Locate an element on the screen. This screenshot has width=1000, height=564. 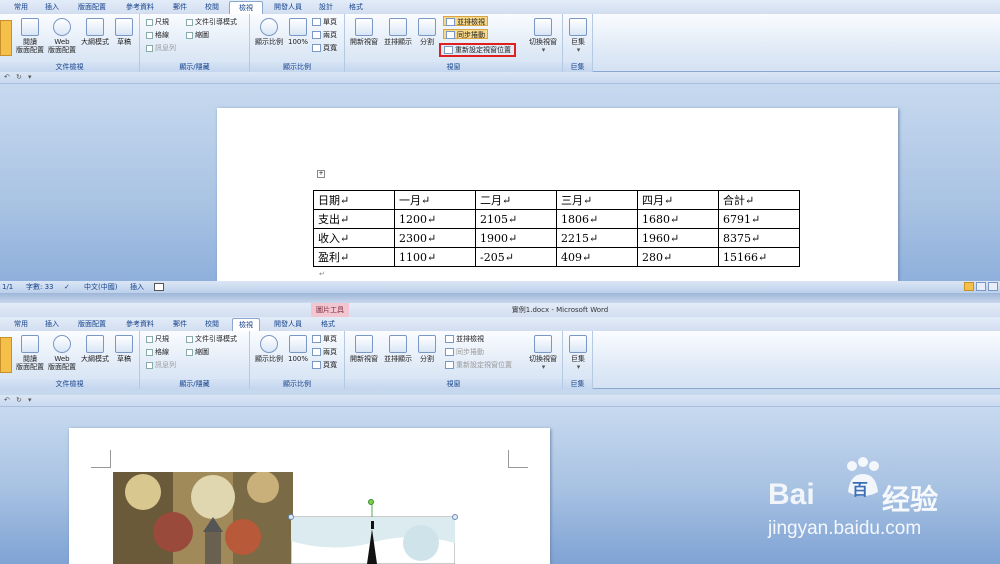
table-cell: -205↵ is located at coordinates (516, 257).